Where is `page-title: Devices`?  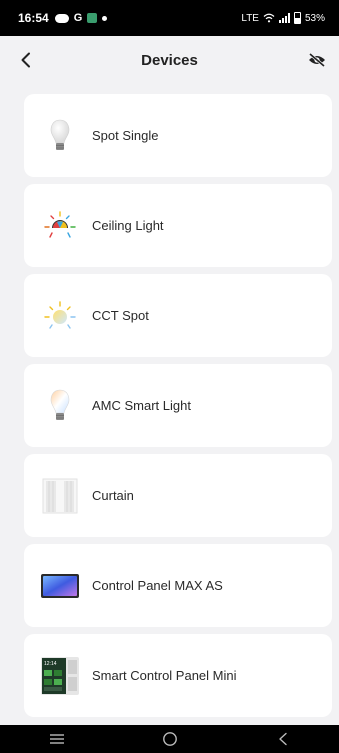 page-title: Devices is located at coordinates (169, 60).